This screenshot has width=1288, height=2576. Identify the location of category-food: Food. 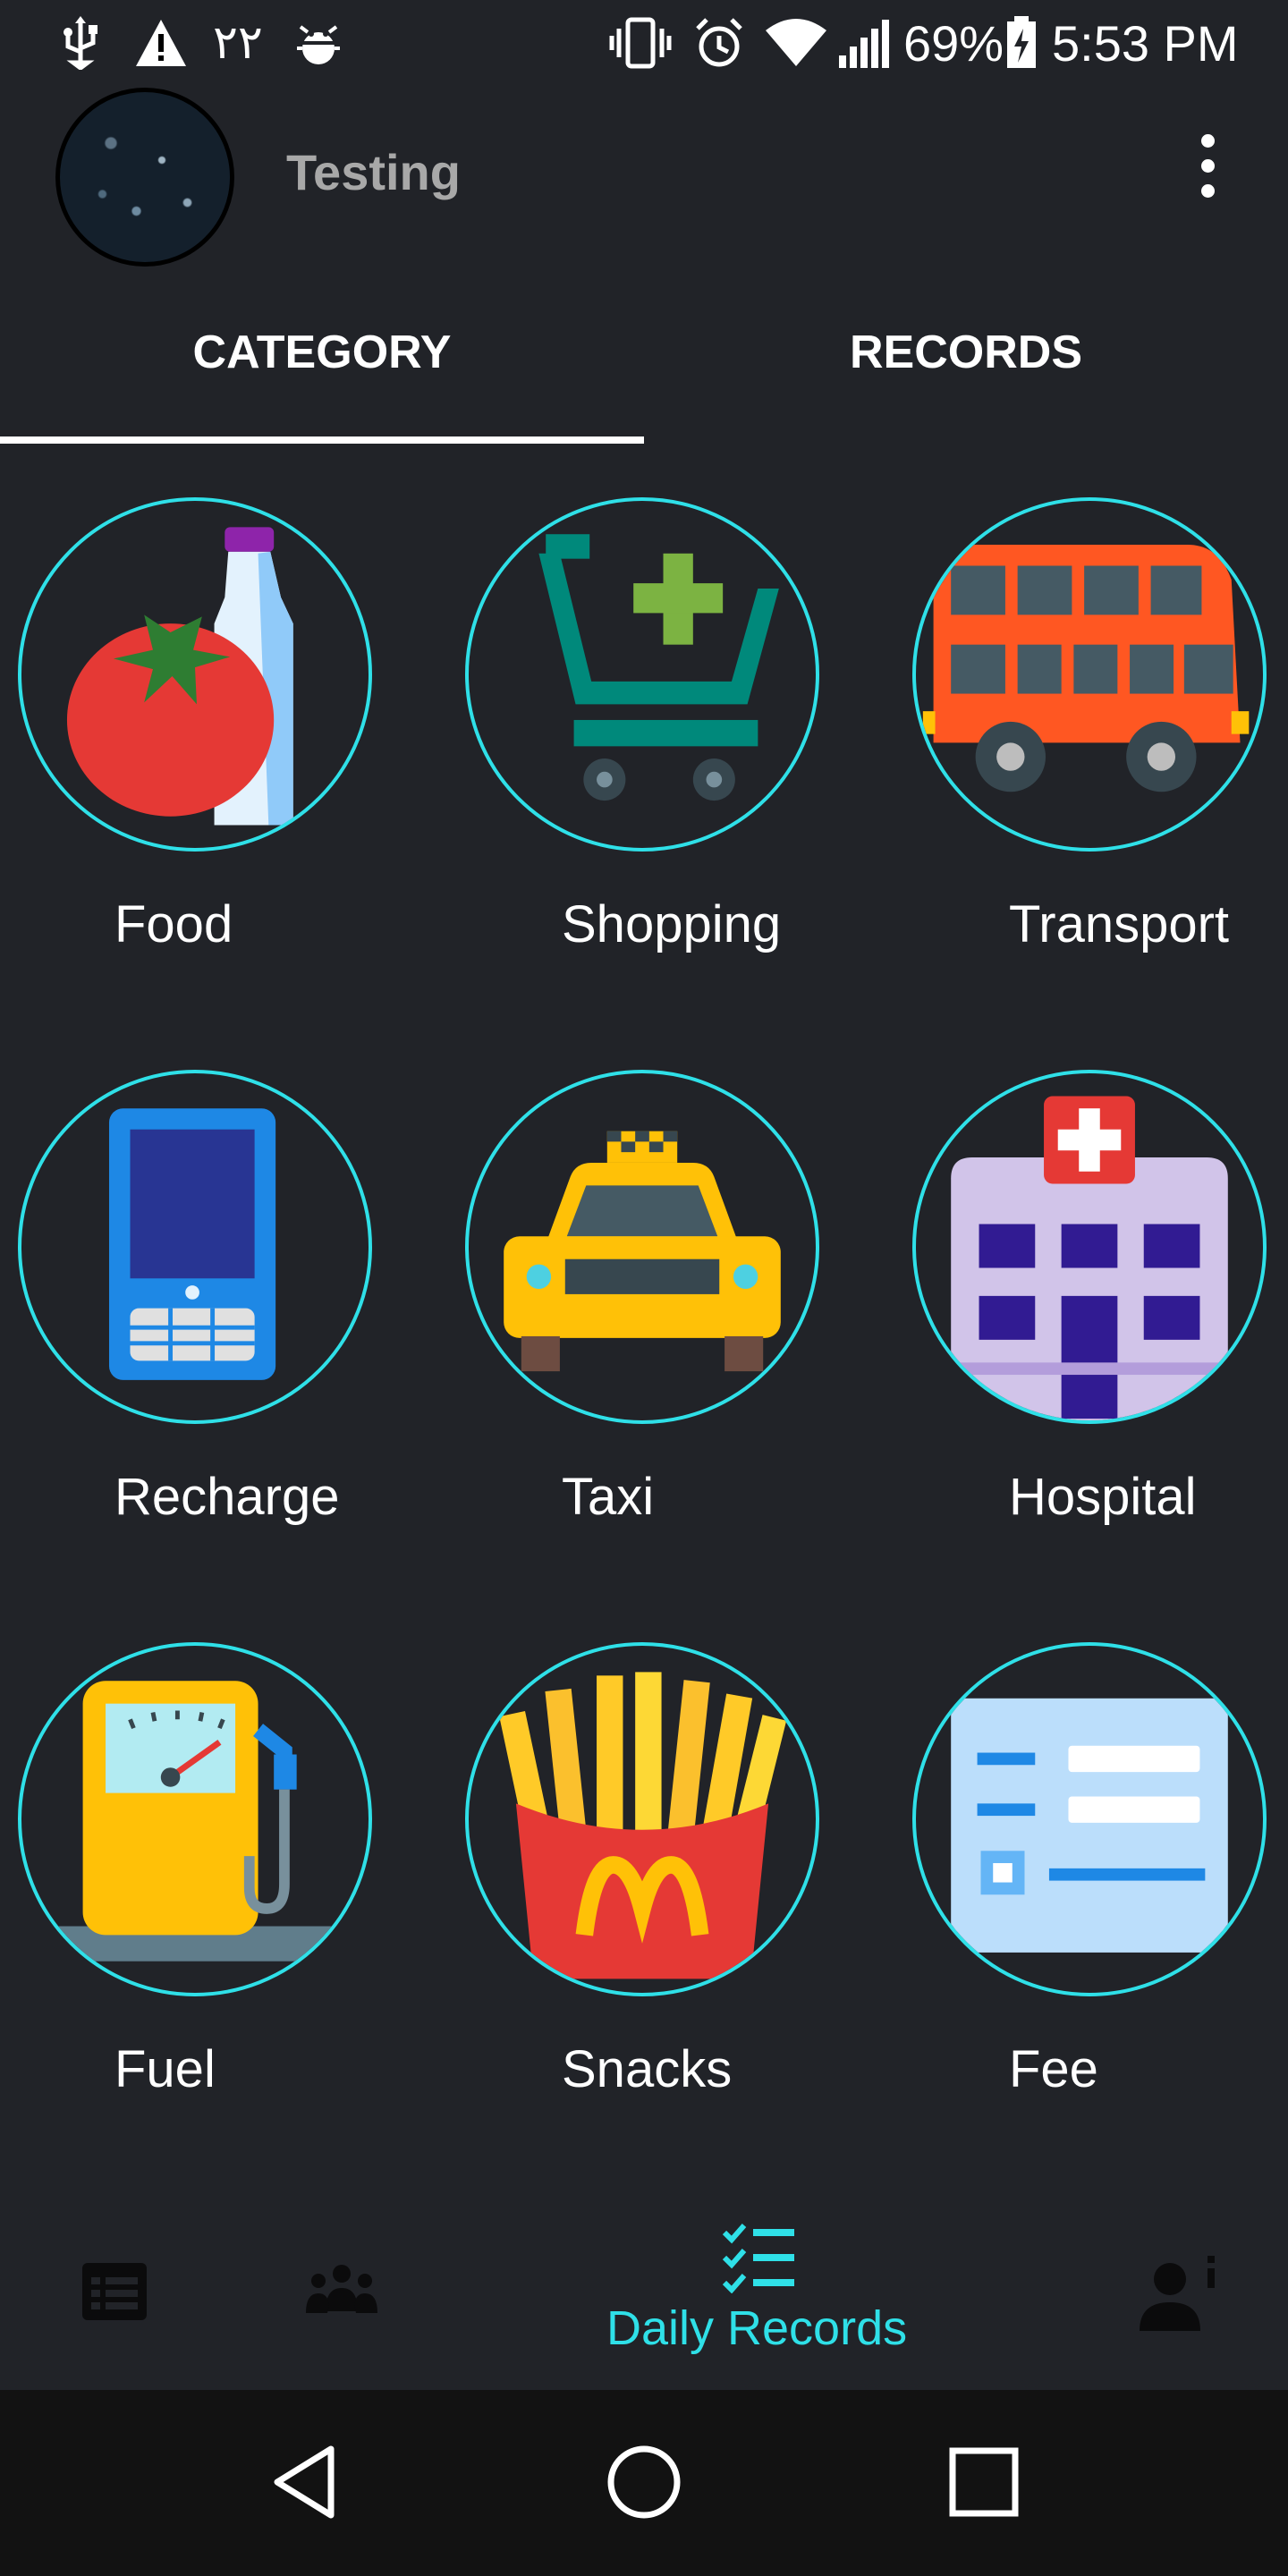
(188, 733).